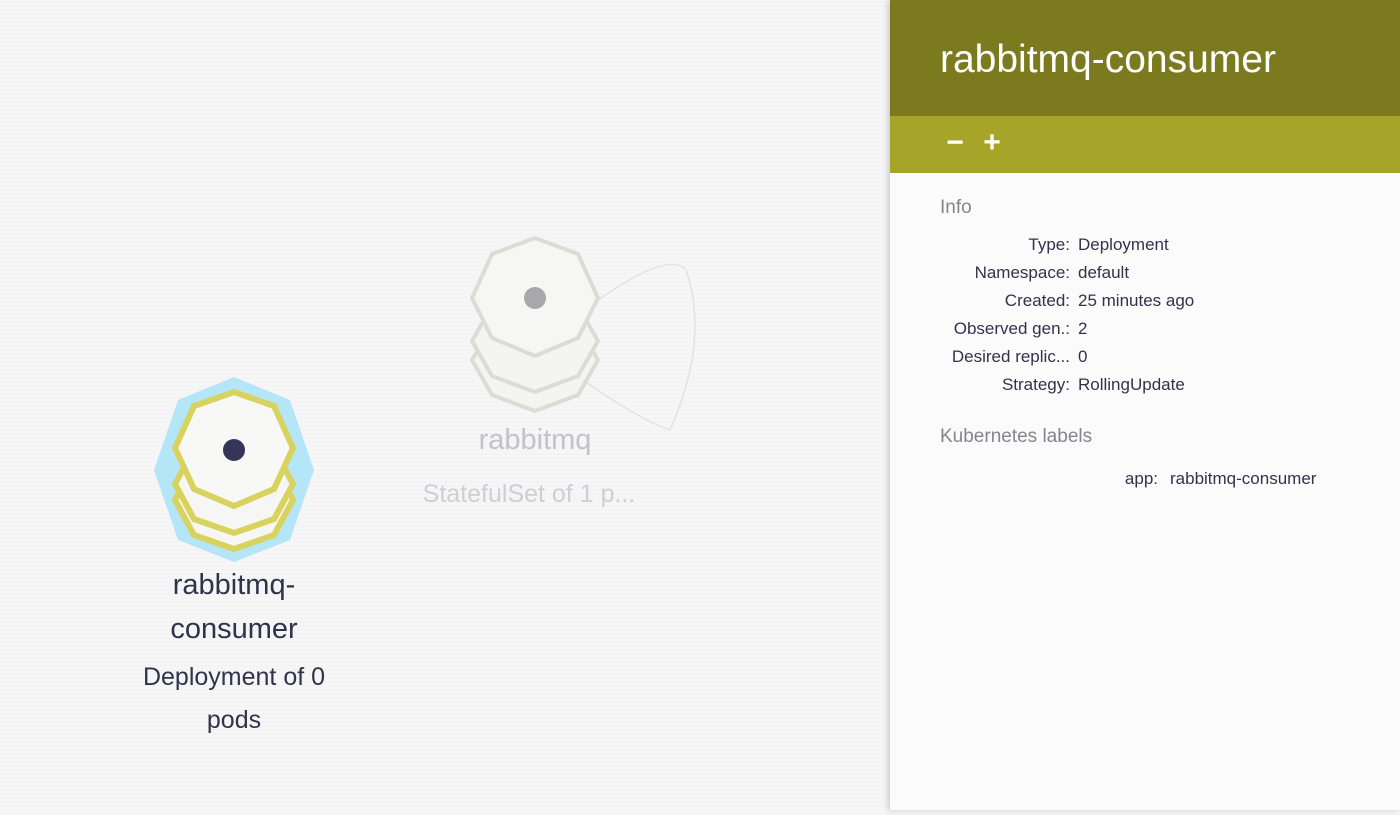  What do you see at coordinates (1131, 384) in the screenshot?
I see `info-value: RollingUpdate` at bounding box center [1131, 384].